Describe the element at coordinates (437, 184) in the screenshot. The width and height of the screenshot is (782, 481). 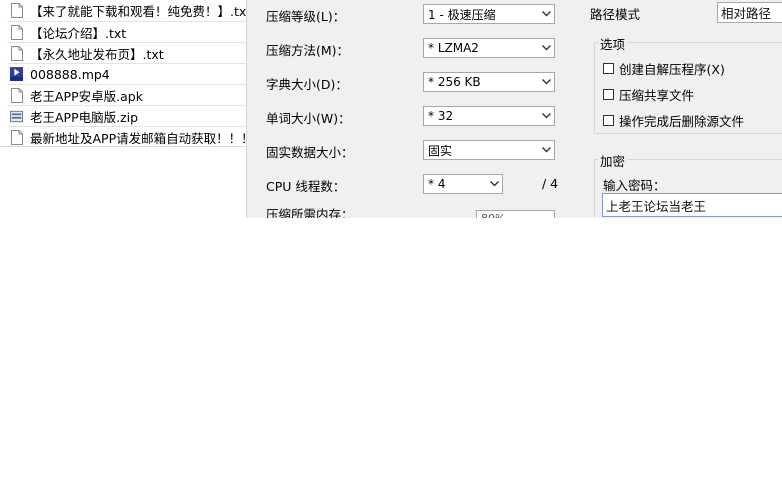
I see `cpu-threads-value: * 4` at that location.